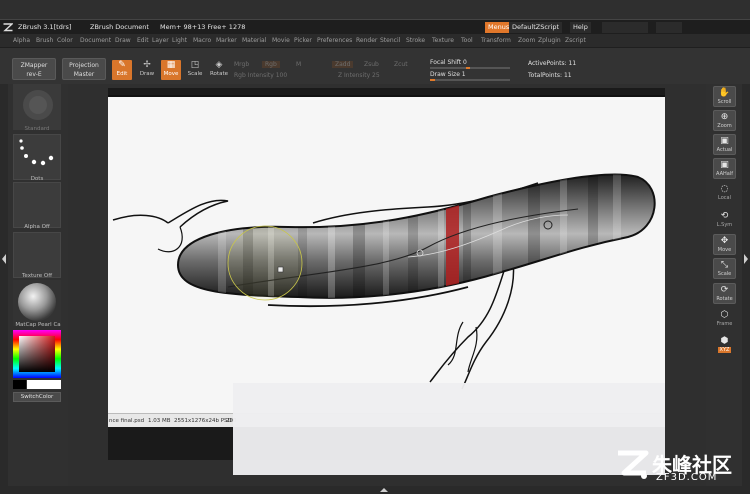 The height and width of the screenshot is (494, 750). What do you see at coordinates (470, 68) in the screenshot?
I see `focal-shift-slider` at bounding box center [470, 68].